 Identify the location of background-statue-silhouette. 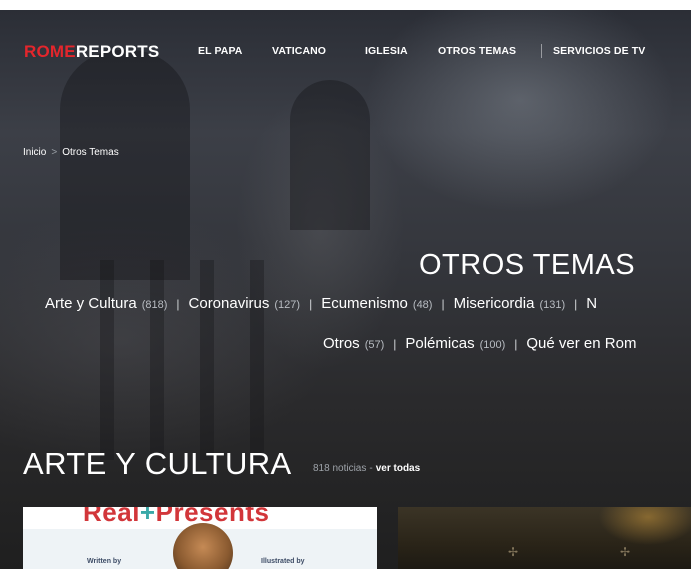
(330, 155).